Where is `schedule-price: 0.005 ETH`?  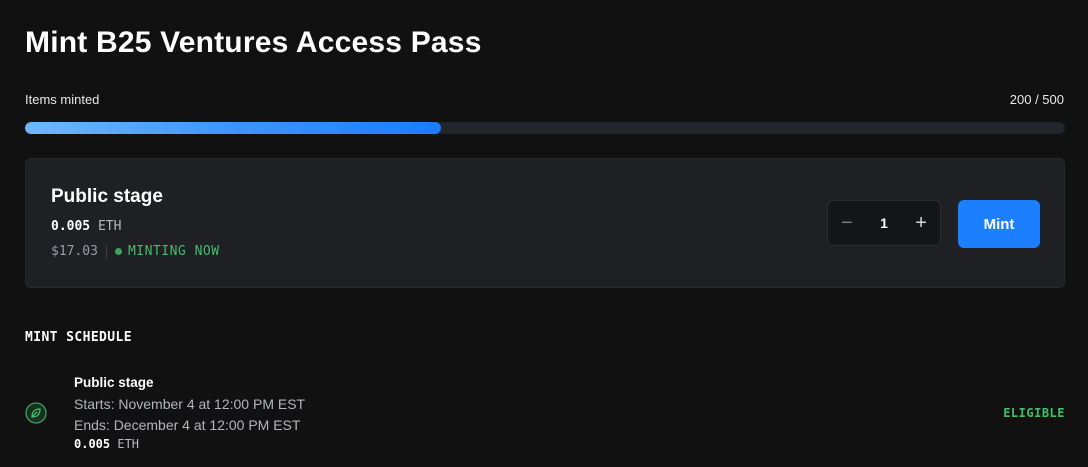 schedule-price: 0.005 ETH is located at coordinates (106, 444).